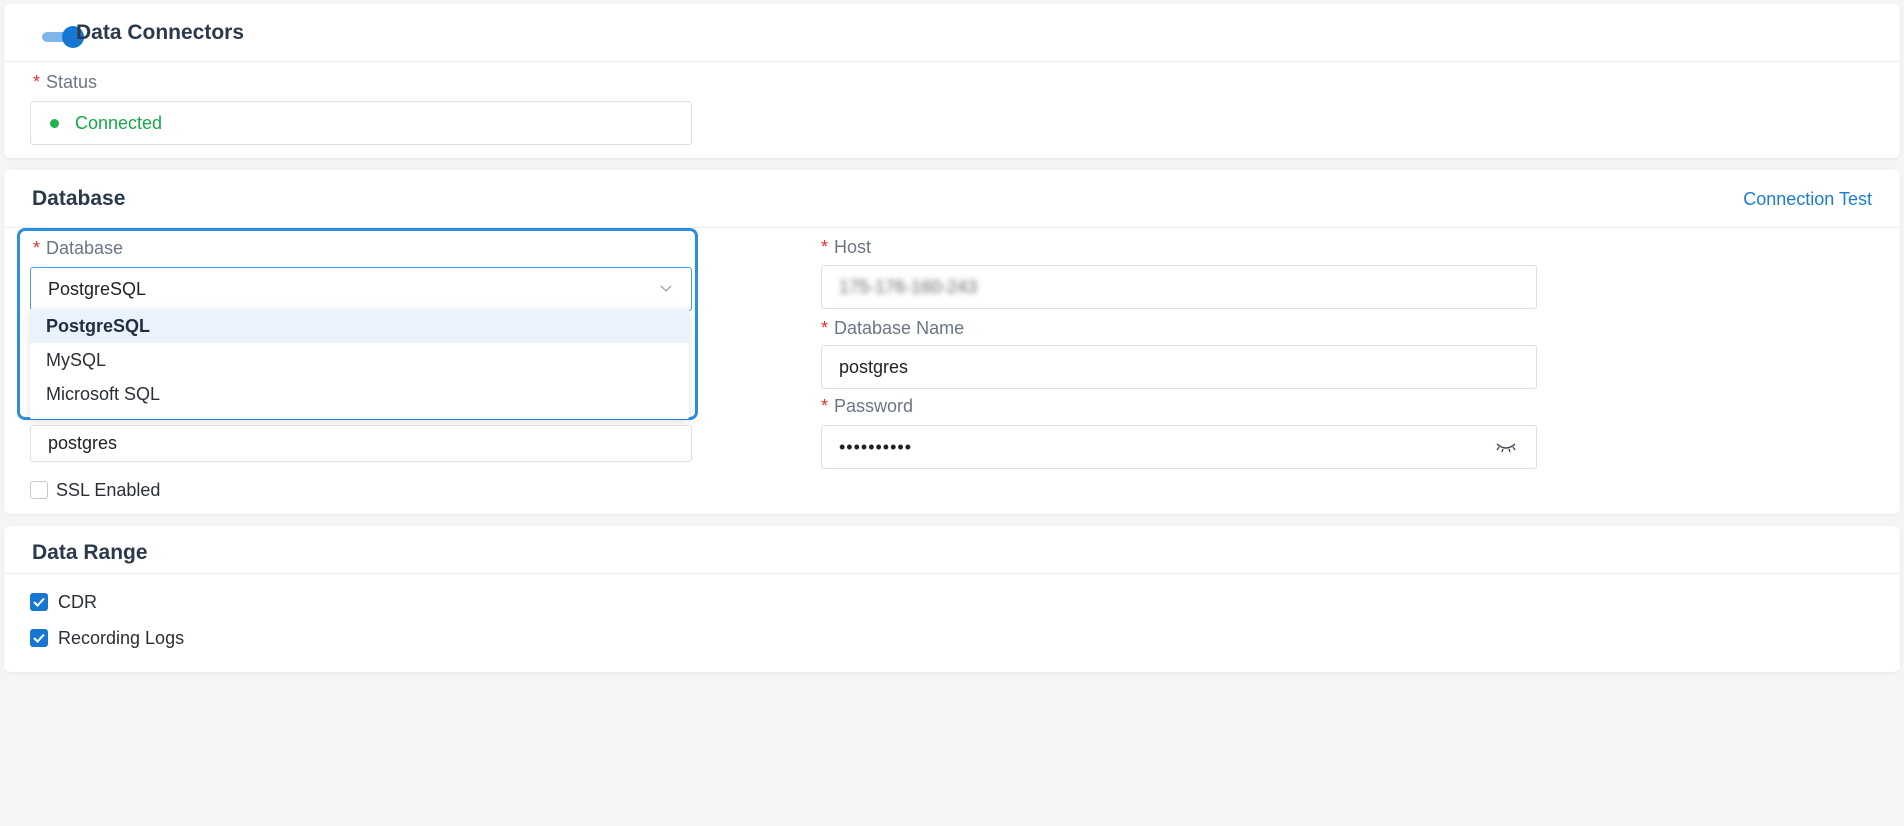 The image size is (1904, 826). What do you see at coordinates (908, 287) in the screenshot?
I see `host-value: 175-176-160-243` at bounding box center [908, 287].